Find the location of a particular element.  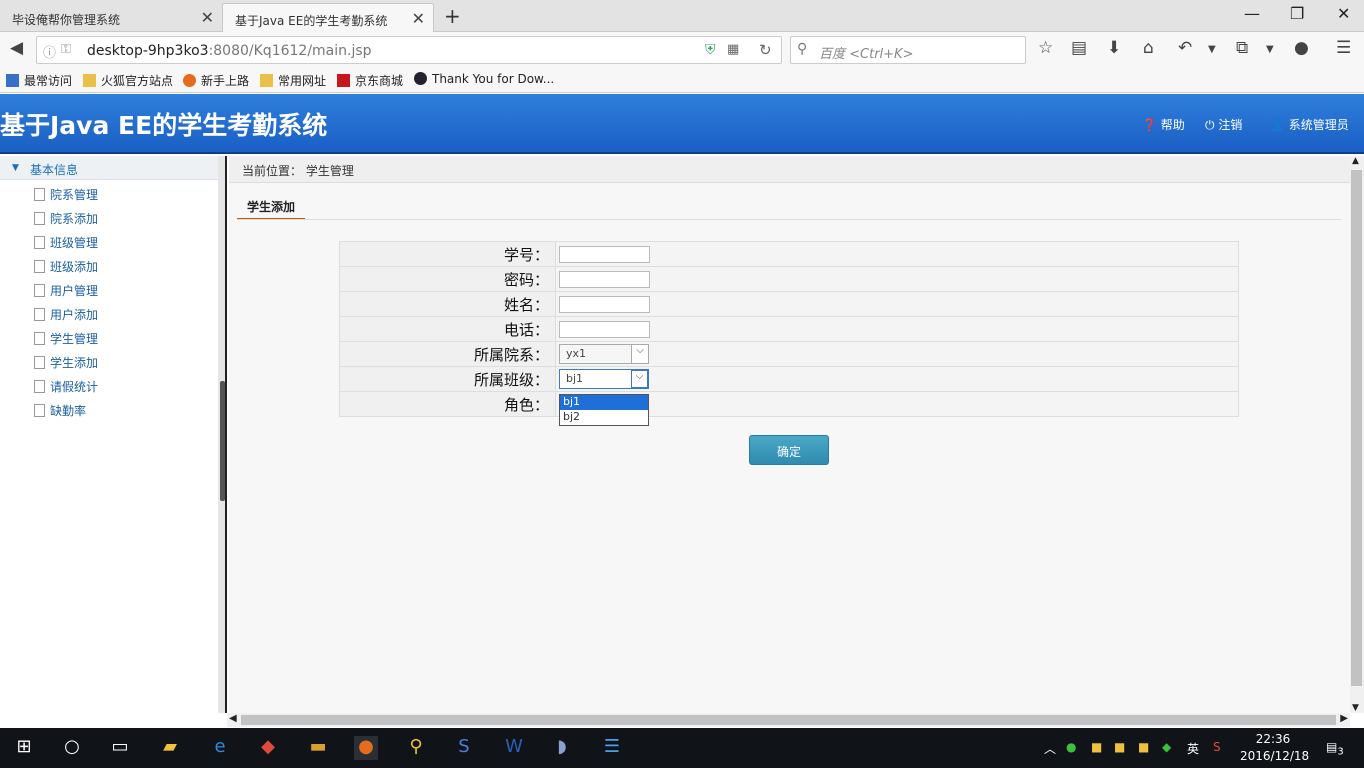

cortana-icon: ○ is located at coordinates (72, 748).